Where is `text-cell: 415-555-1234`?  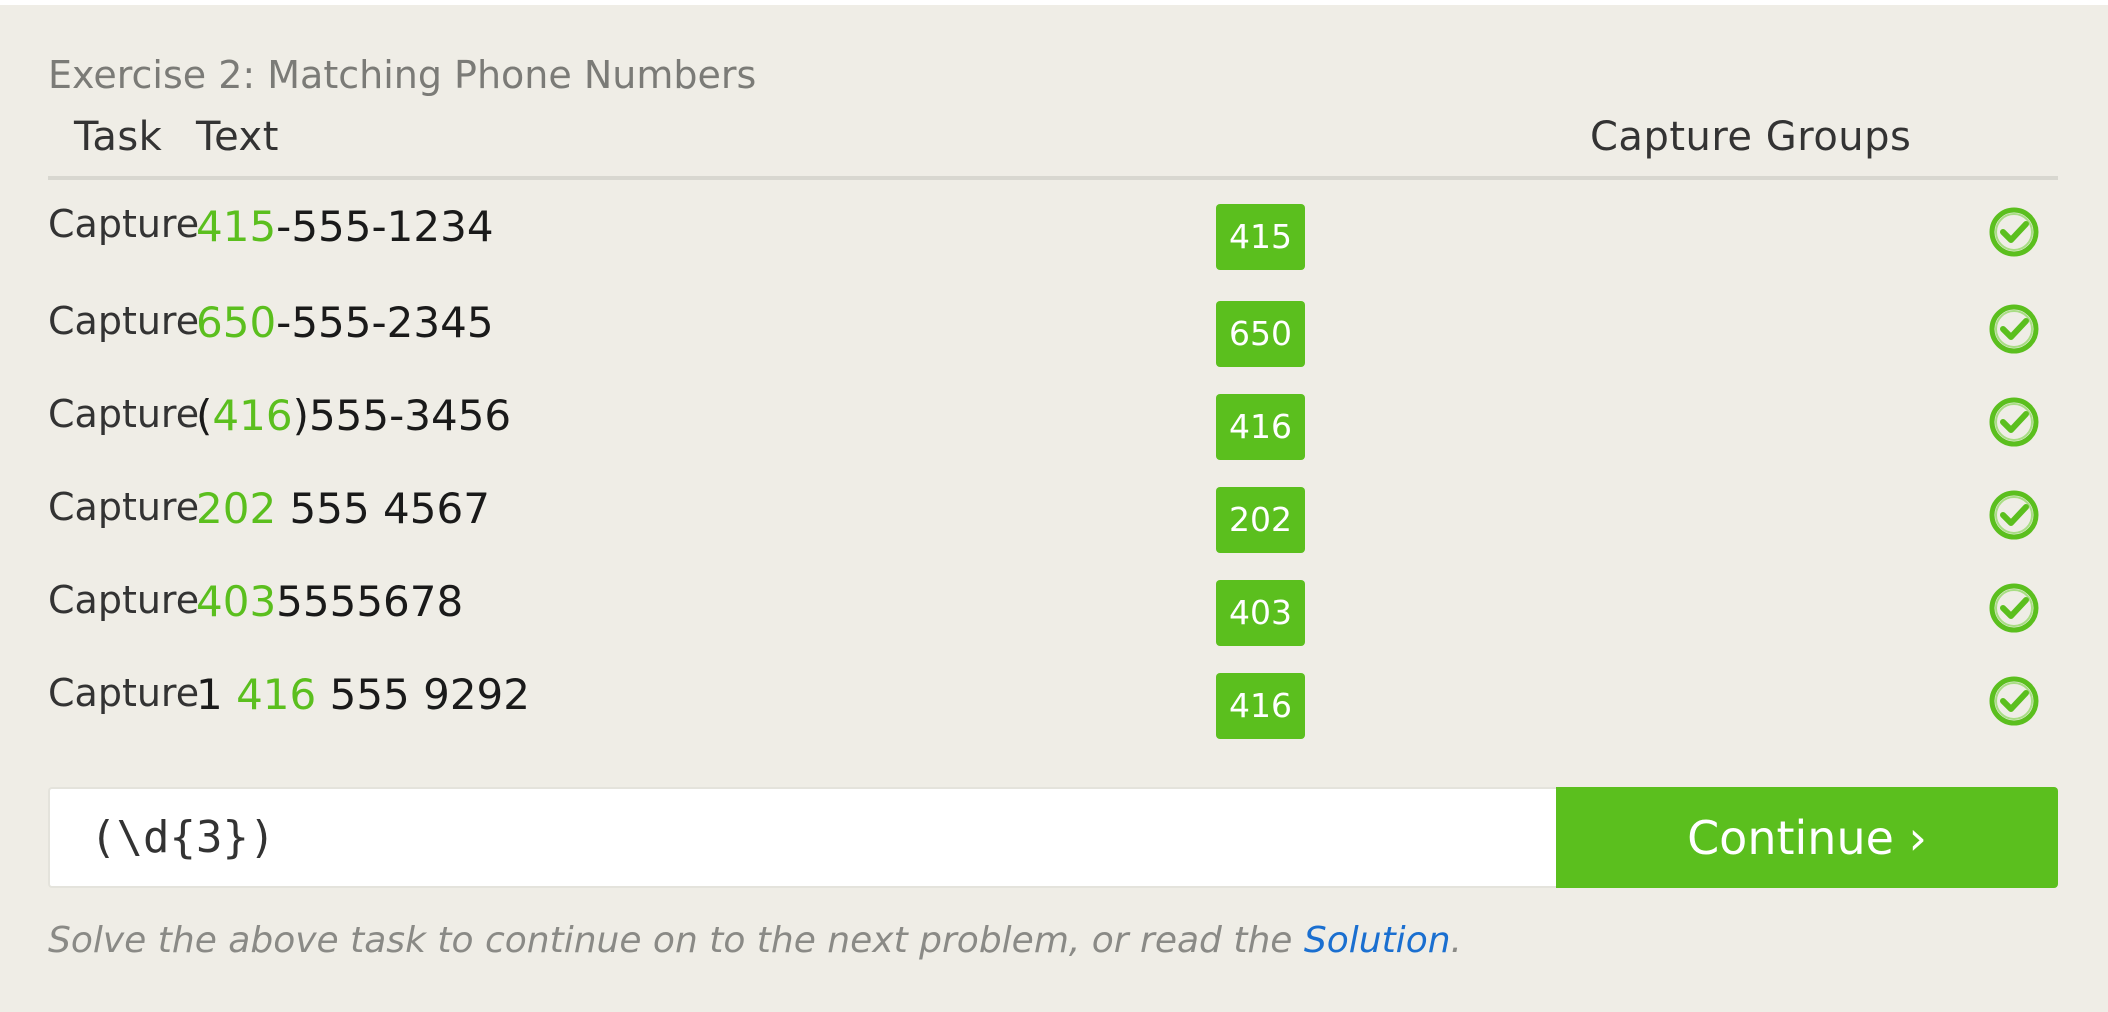
text-cell: 415-555-1234 is located at coordinates (706, 229).